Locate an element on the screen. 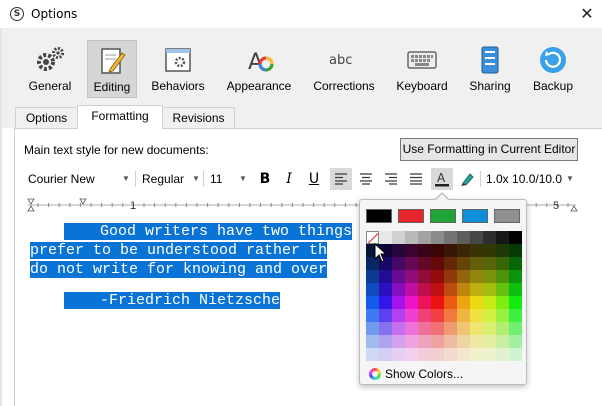 This screenshot has height=406, width=602. first-line-indent-marker is located at coordinates (31, 201).